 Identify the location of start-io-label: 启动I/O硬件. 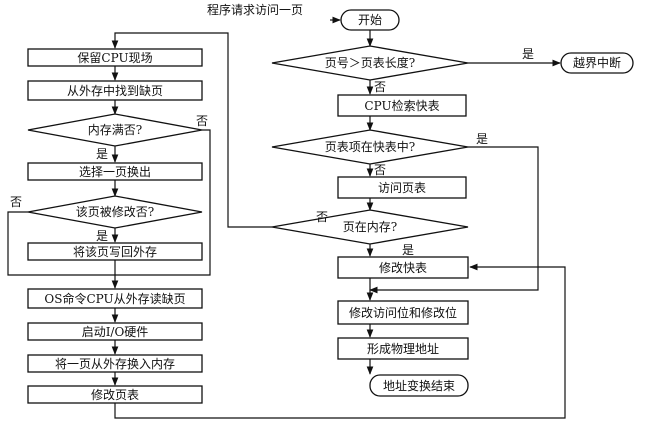
(115, 332).